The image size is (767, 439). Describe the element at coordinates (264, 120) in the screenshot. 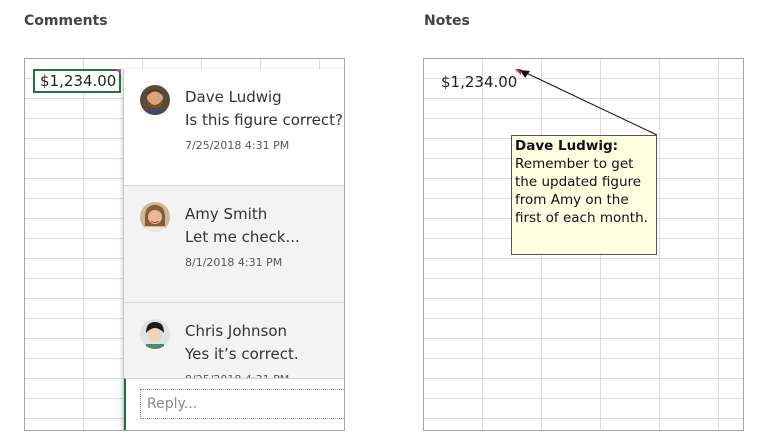

I see `comment-text: Is this figure correct?` at that location.